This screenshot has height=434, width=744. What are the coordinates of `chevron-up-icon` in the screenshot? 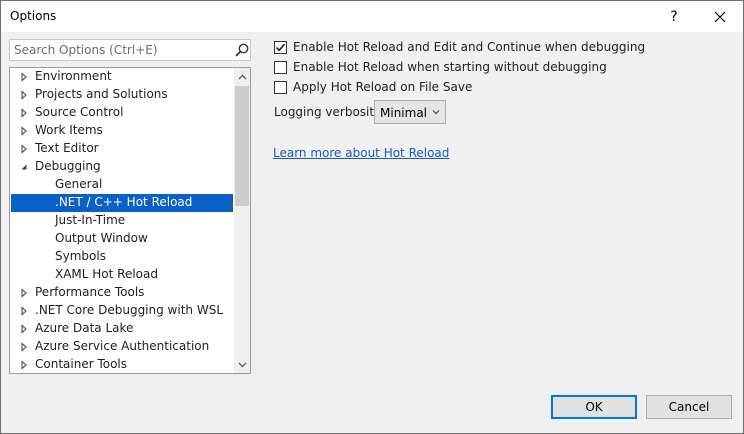 It's located at (242, 76).